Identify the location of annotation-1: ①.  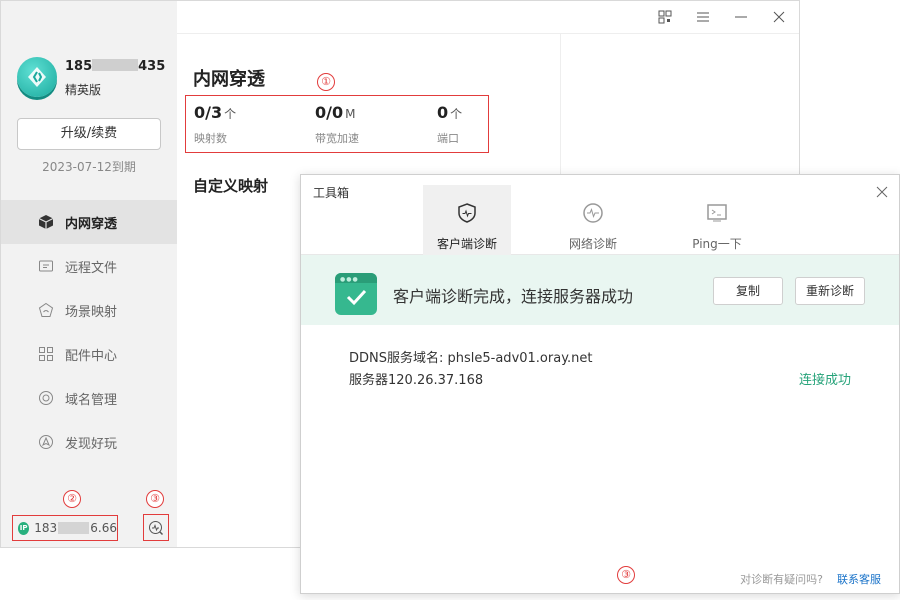
(326, 82).